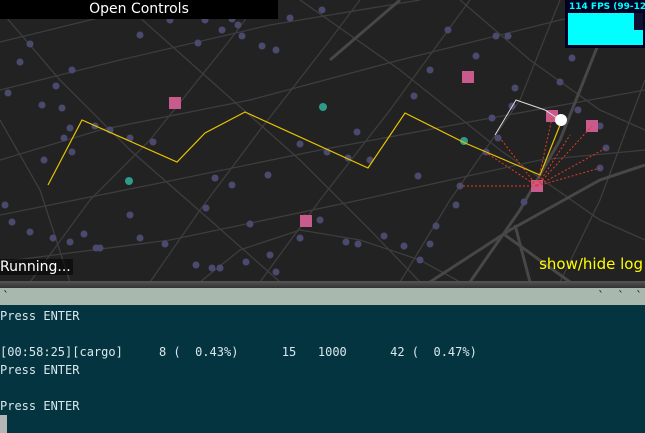 Image resolution: width=645 pixels, height=433 pixels. What do you see at coordinates (638, 21) in the screenshot?
I see `fps-graph-gap` at bounding box center [638, 21].